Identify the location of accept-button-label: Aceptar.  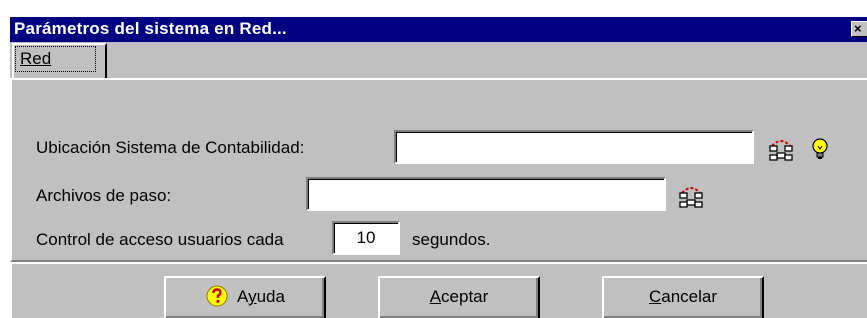
(459, 296).